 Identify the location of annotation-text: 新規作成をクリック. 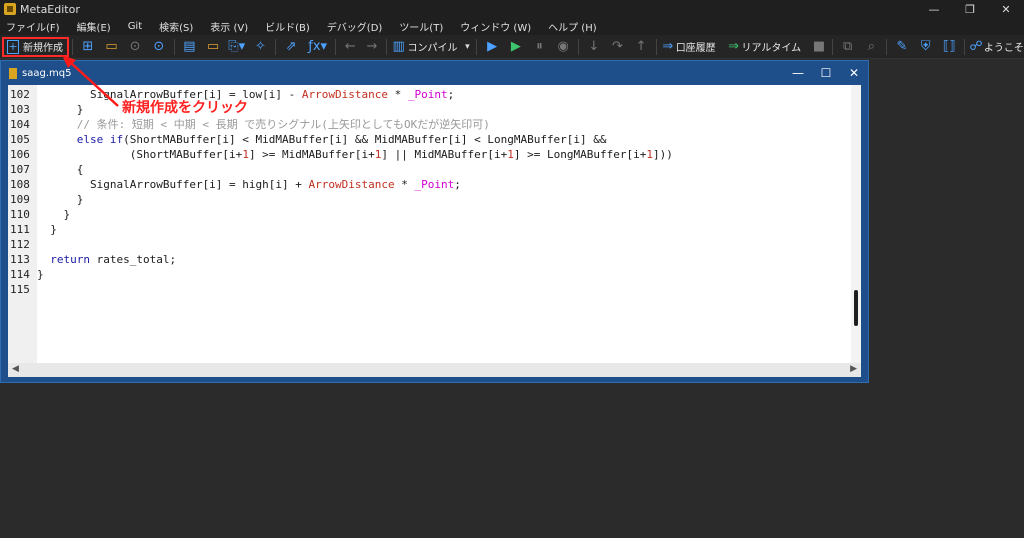
(185, 108).